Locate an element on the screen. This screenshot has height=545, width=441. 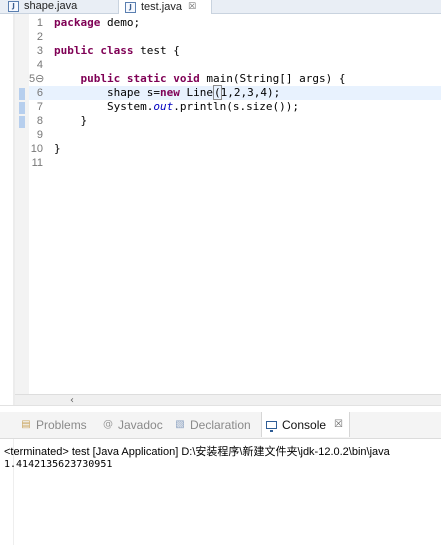
tab-test-java: J test.java ☒ is located at coordinates (165, 7).